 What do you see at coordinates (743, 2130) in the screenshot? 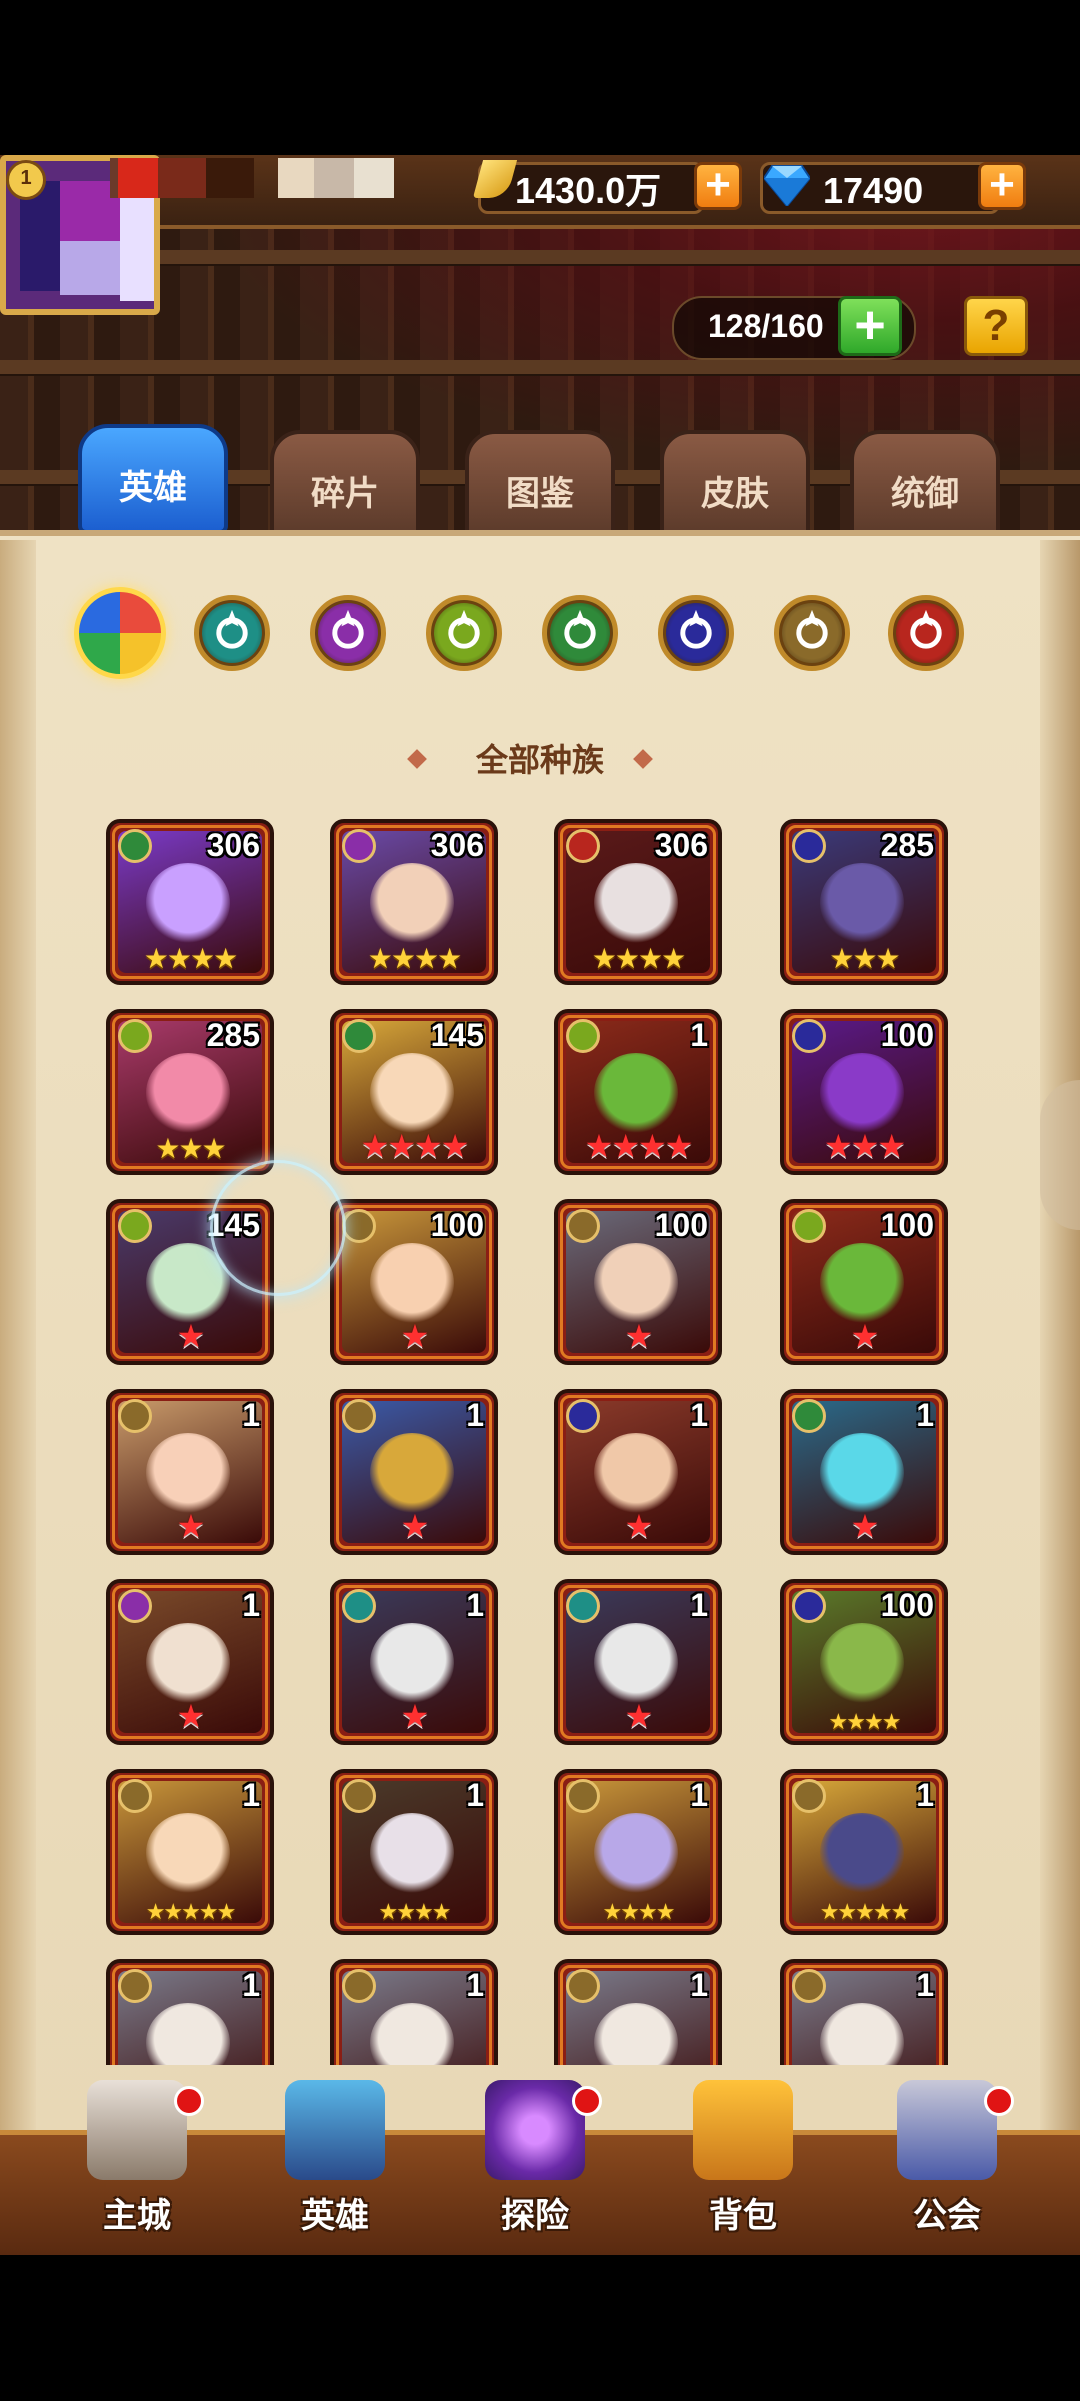
I see `backpack-icon` at bounding box center [743, 2130].